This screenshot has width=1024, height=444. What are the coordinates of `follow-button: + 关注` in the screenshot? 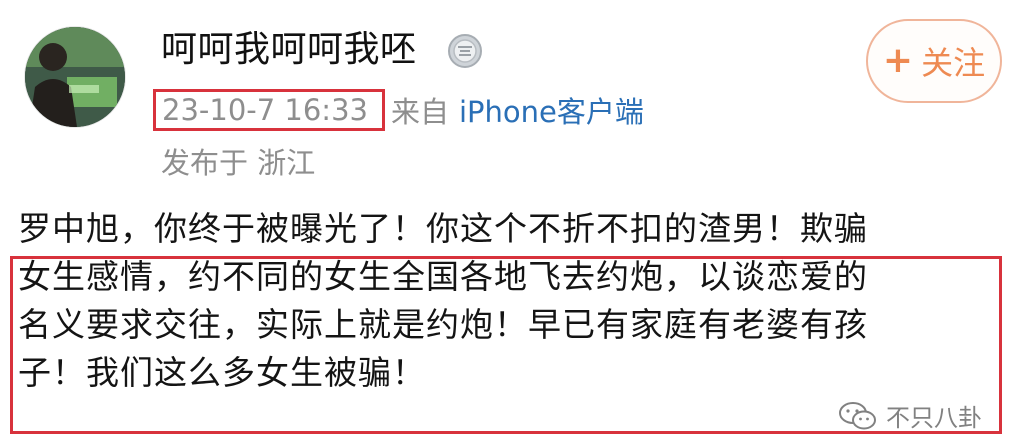 It's located at (934, 61).